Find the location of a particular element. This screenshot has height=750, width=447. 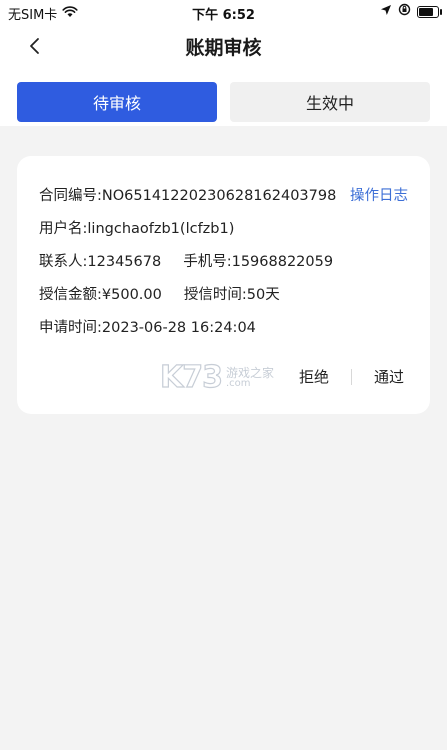

battery-icon is located at coordinates (429, 11).